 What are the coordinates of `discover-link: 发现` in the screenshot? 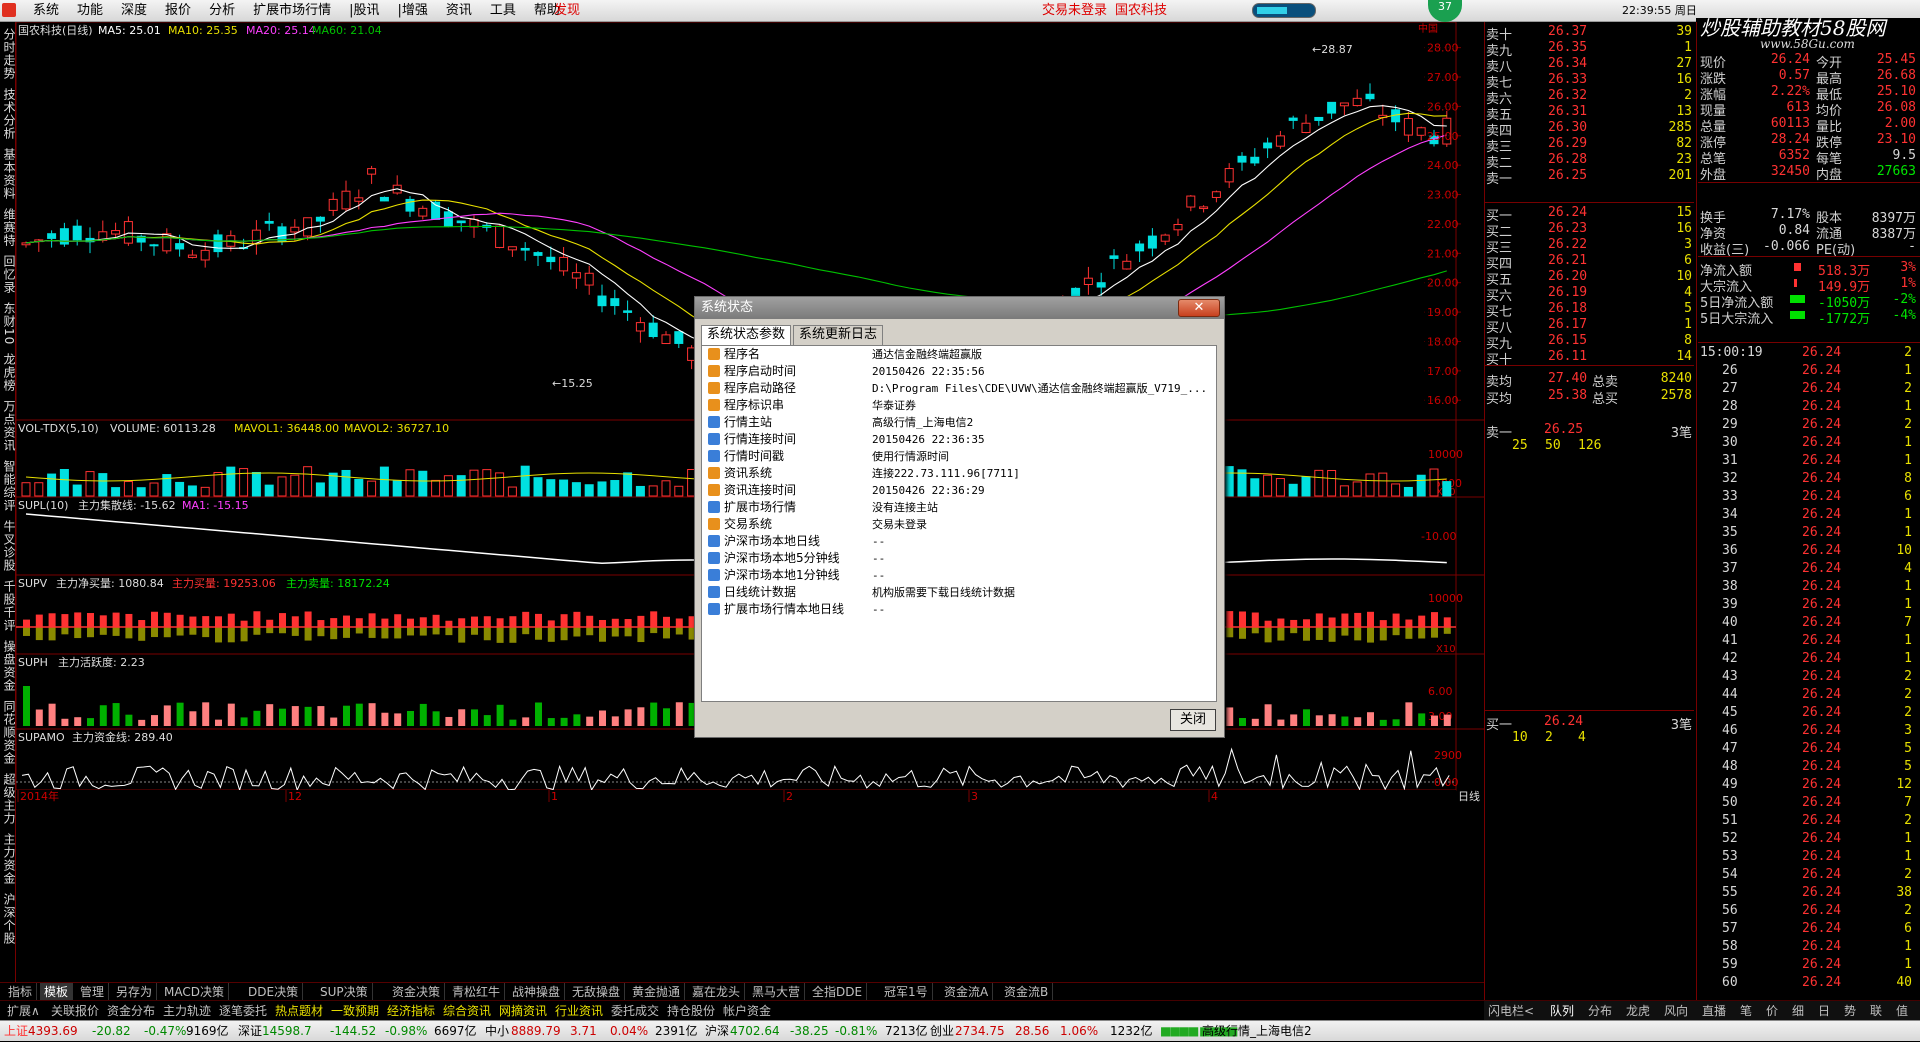 It's located at (567, 11).